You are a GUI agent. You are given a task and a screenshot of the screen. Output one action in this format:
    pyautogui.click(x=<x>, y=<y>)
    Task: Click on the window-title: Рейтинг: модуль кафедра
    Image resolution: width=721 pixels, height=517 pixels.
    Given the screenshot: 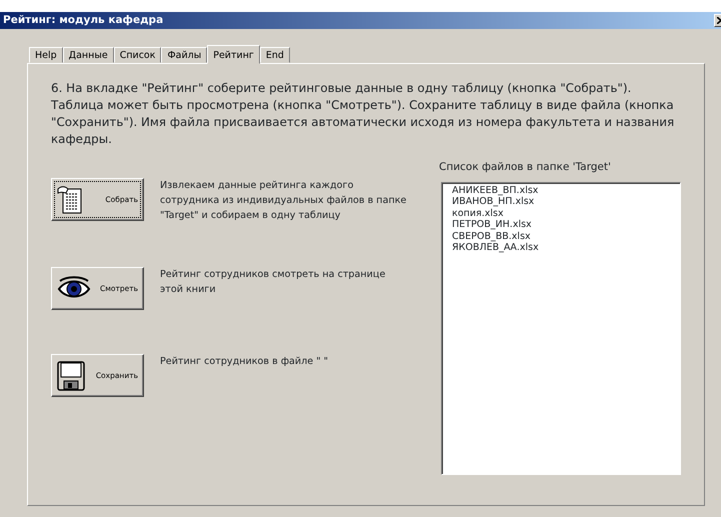 What is the action you would take?
    pyautogui.click(x=83, y=20)
    